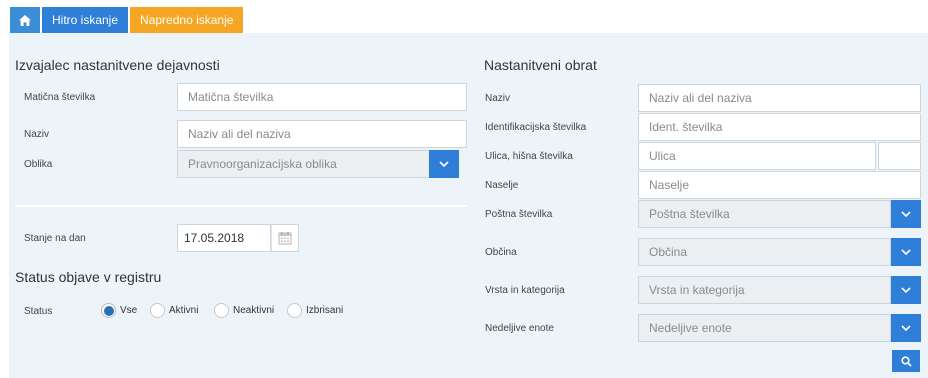  I want to click on oblika-dropdown-button, so click(444, 164).